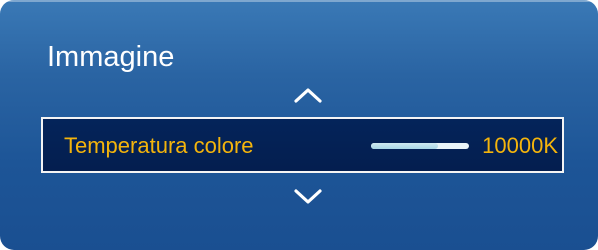 The image size is (598, 250). What do you see at coordinates (520, 145) in the screenshot?
I see `setting-value: 10000K` at bounding box center [520, 145].